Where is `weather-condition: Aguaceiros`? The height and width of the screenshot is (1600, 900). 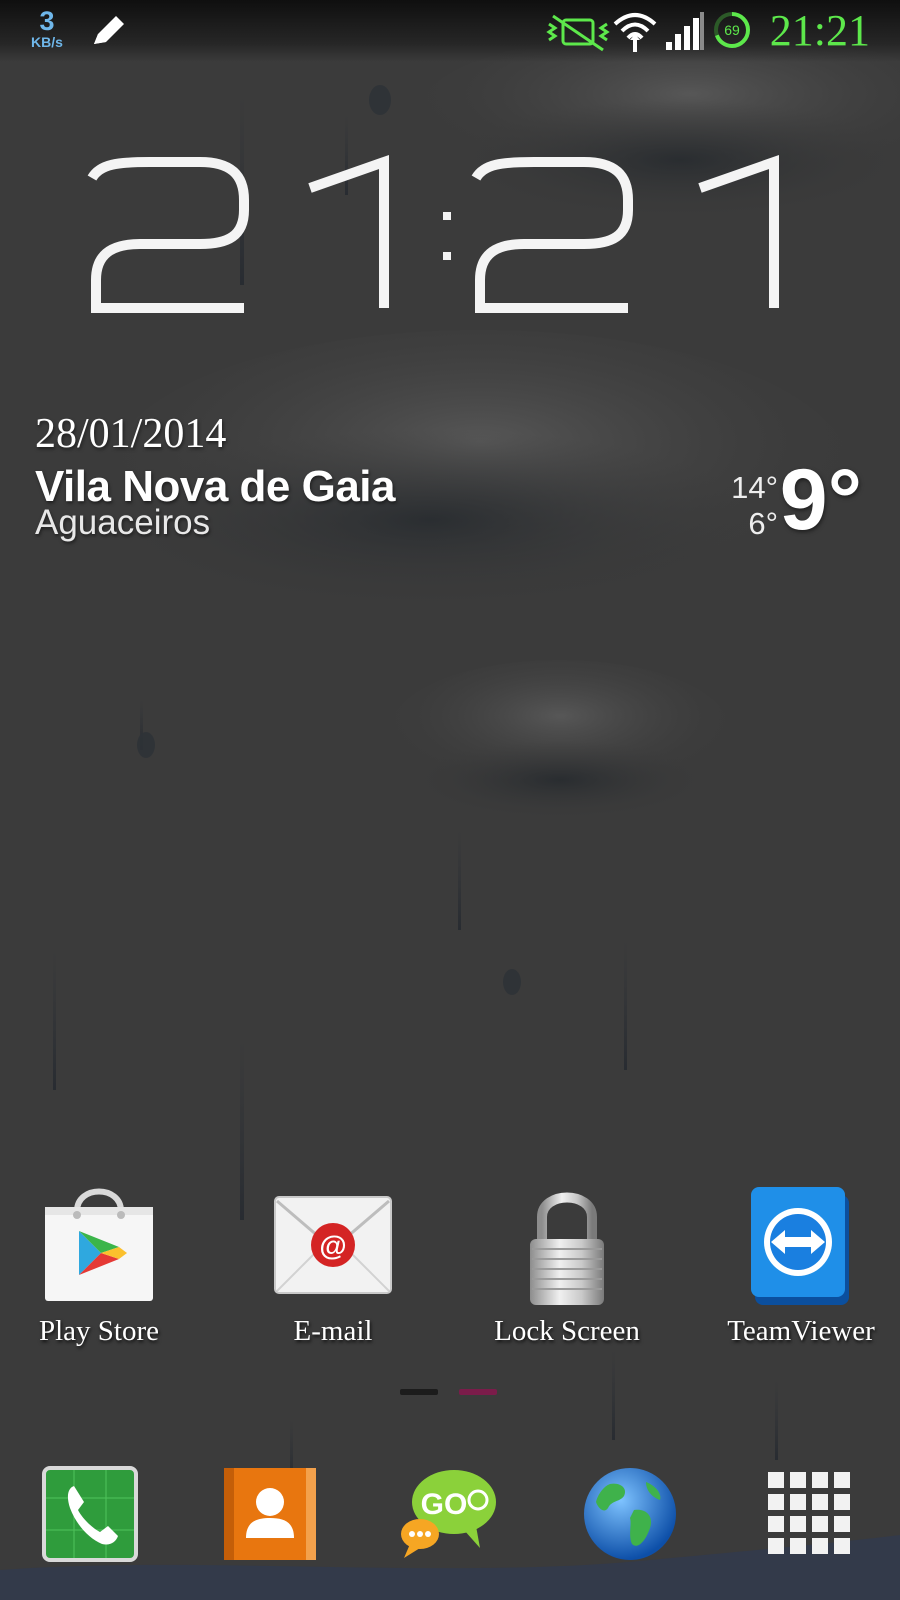
weather-condition: Aguaceiros is located at coordinates (123, 522).